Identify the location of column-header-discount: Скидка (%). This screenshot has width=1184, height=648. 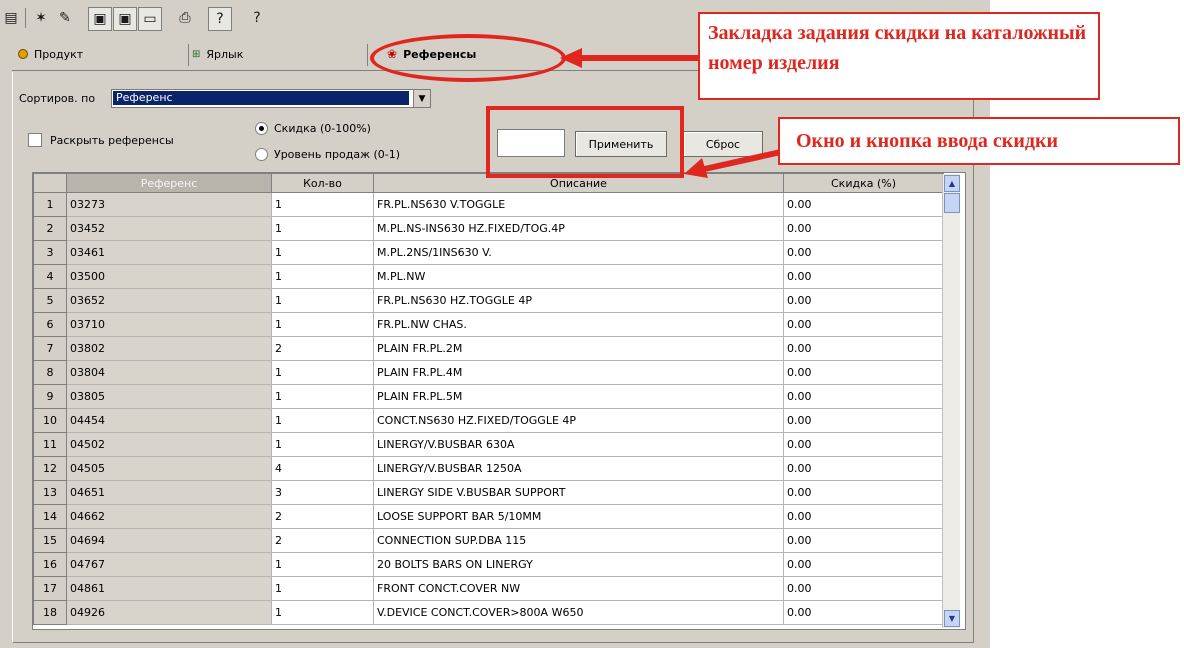
(863, 183).